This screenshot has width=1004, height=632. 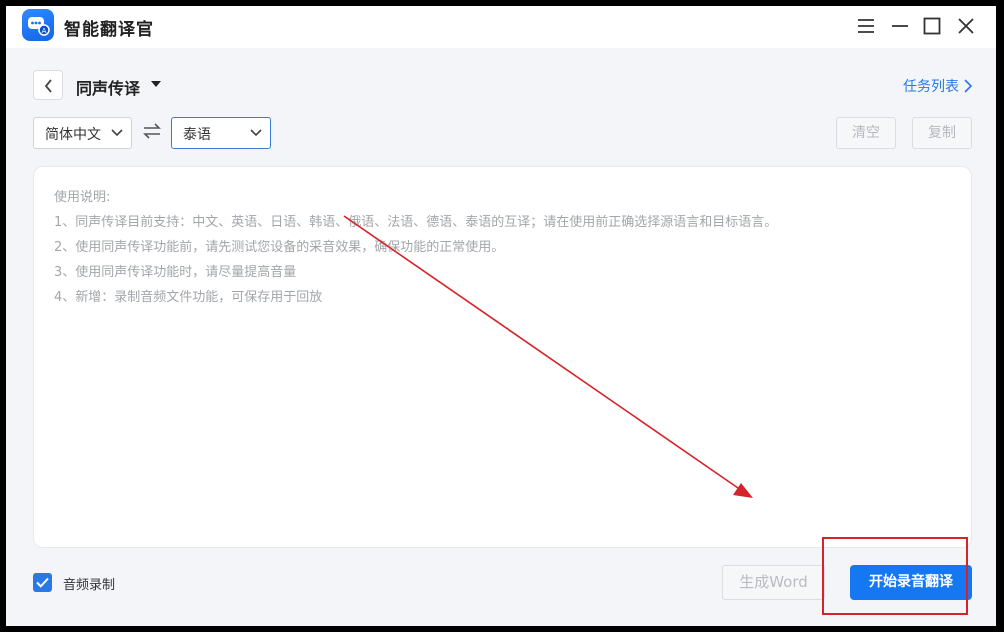 What do you see at coordinates (501, 27) in the screenshot?
I see `title-bar: A 智能翻译官` at bounding box center [501, 27].